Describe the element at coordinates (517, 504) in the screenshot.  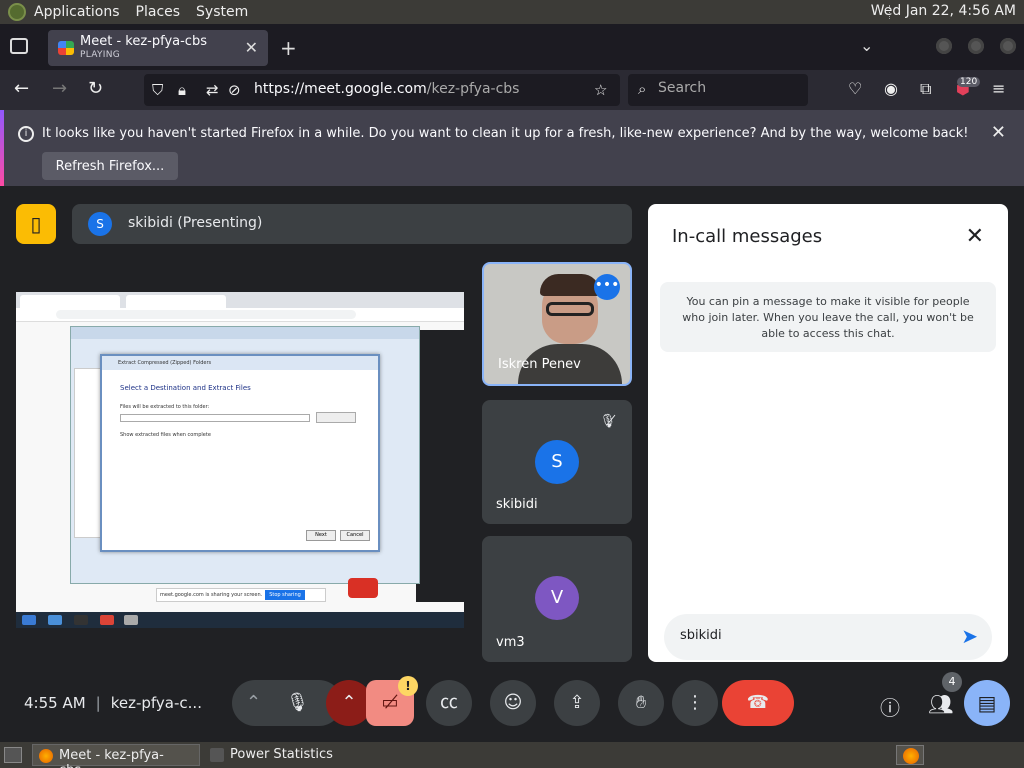
I see `participant-name: skibidi` at that location.